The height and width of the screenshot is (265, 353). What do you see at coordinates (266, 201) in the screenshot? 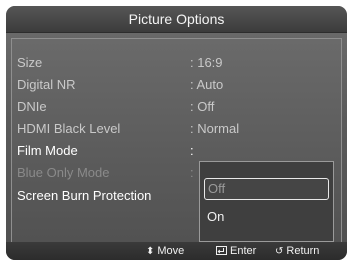
I see `film-mode-dropdown: Off On` at bounding box center [266, 201].